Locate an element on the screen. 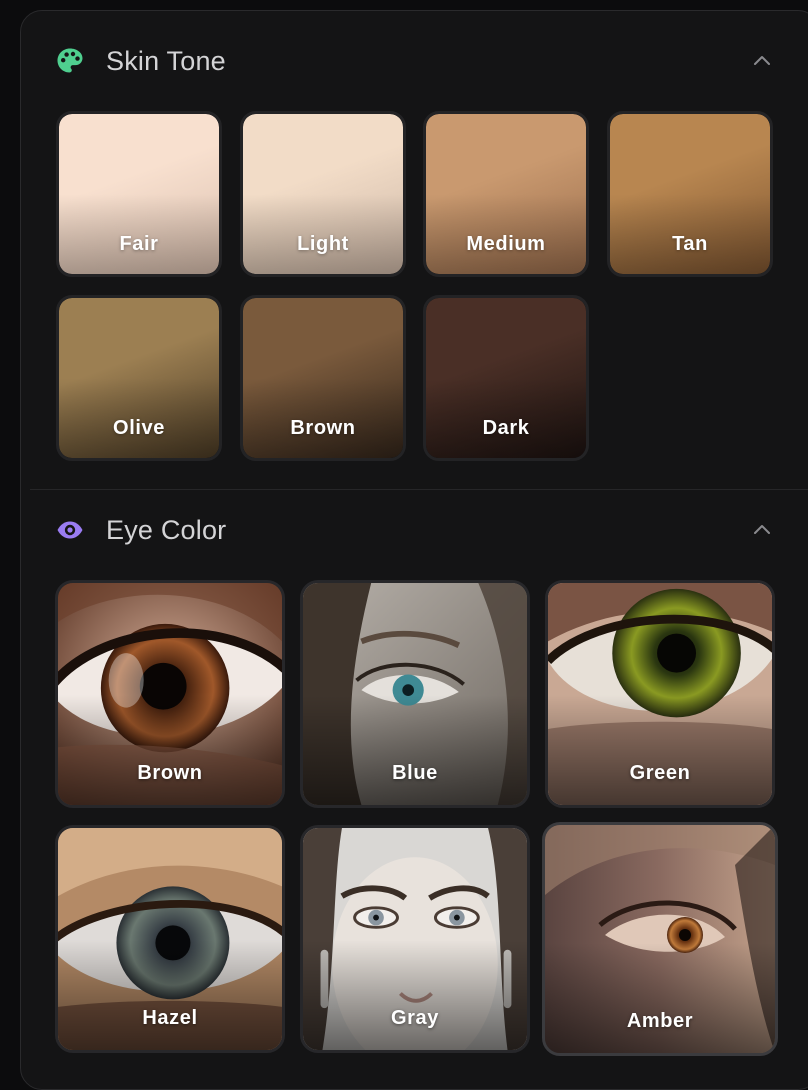 This screenshot has height=1090, width=808. skin-option-label: Medium is located at coordinates (506, 244).